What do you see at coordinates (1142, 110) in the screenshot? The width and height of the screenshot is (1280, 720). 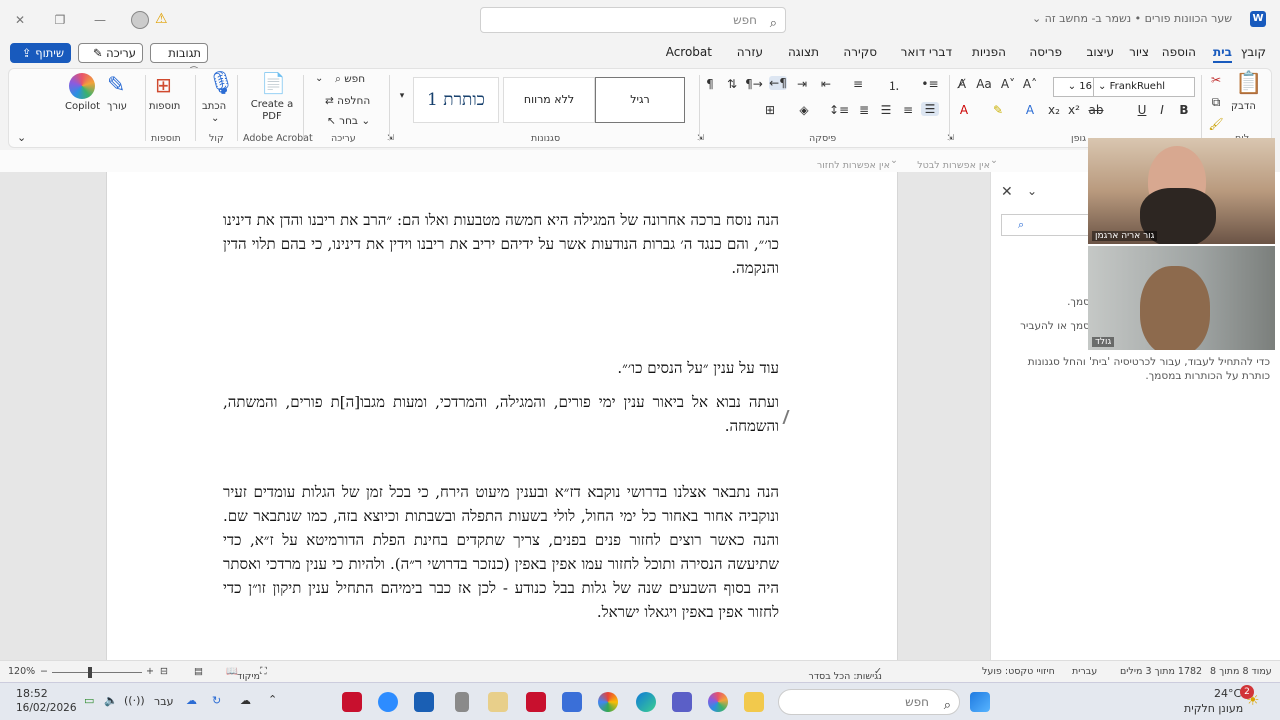 I see `underline-icon: U` at bounding box center [1142, 110].